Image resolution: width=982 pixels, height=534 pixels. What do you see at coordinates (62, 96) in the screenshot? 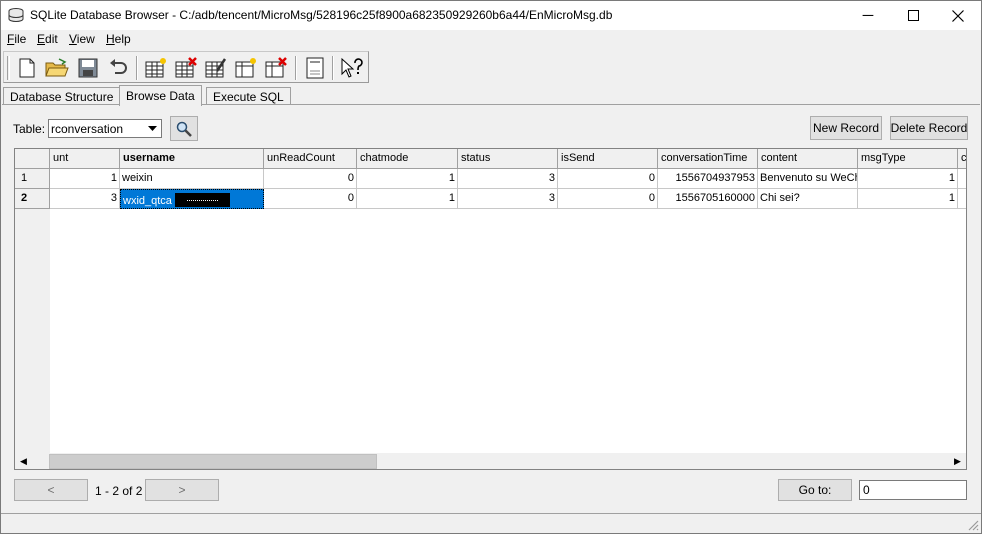
I see `tab-database-structure: Database Structure` at bounding box center [62, 96].